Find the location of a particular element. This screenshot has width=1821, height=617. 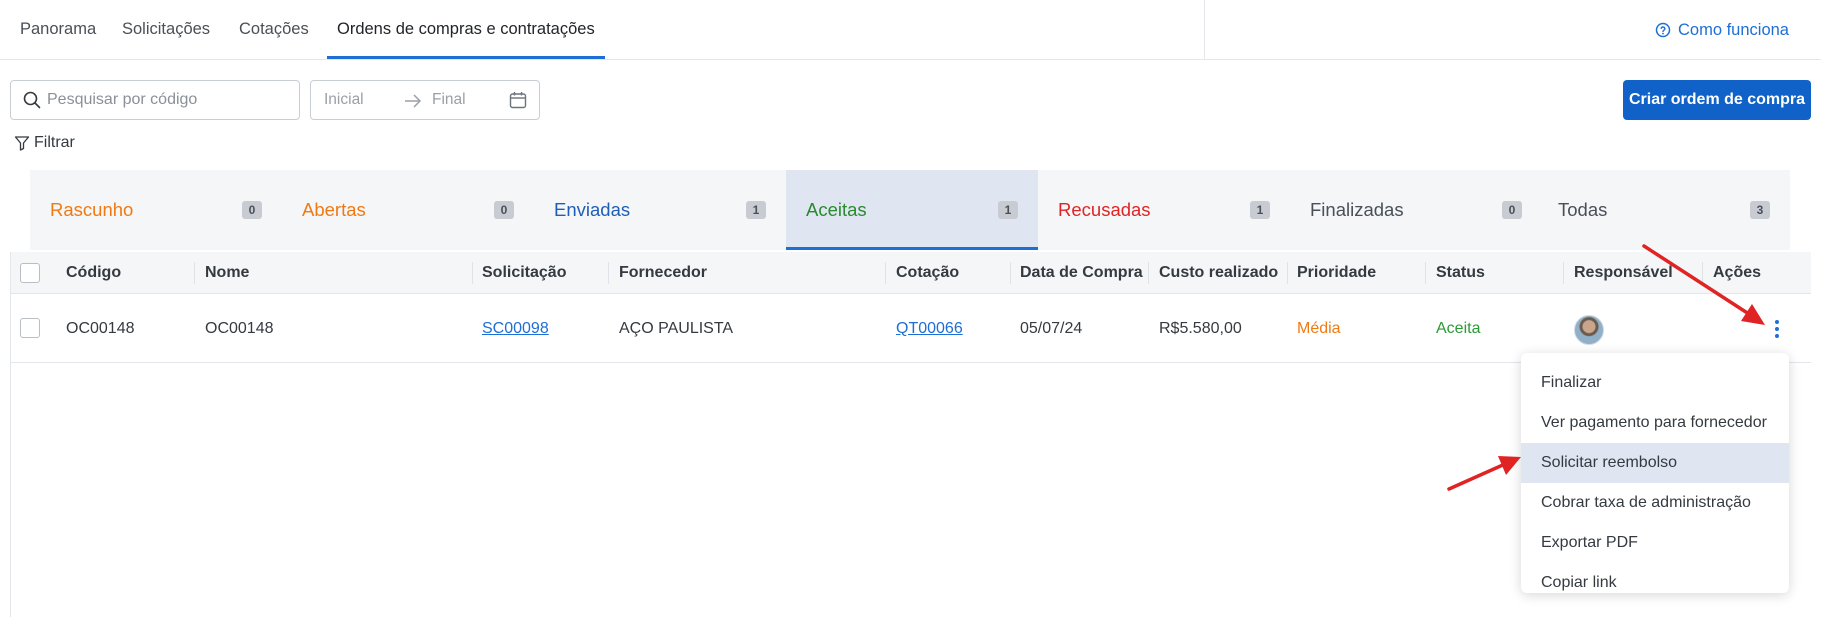

status-tab-enviadas: Enviadas 1 is located at coordinates (660, 210).